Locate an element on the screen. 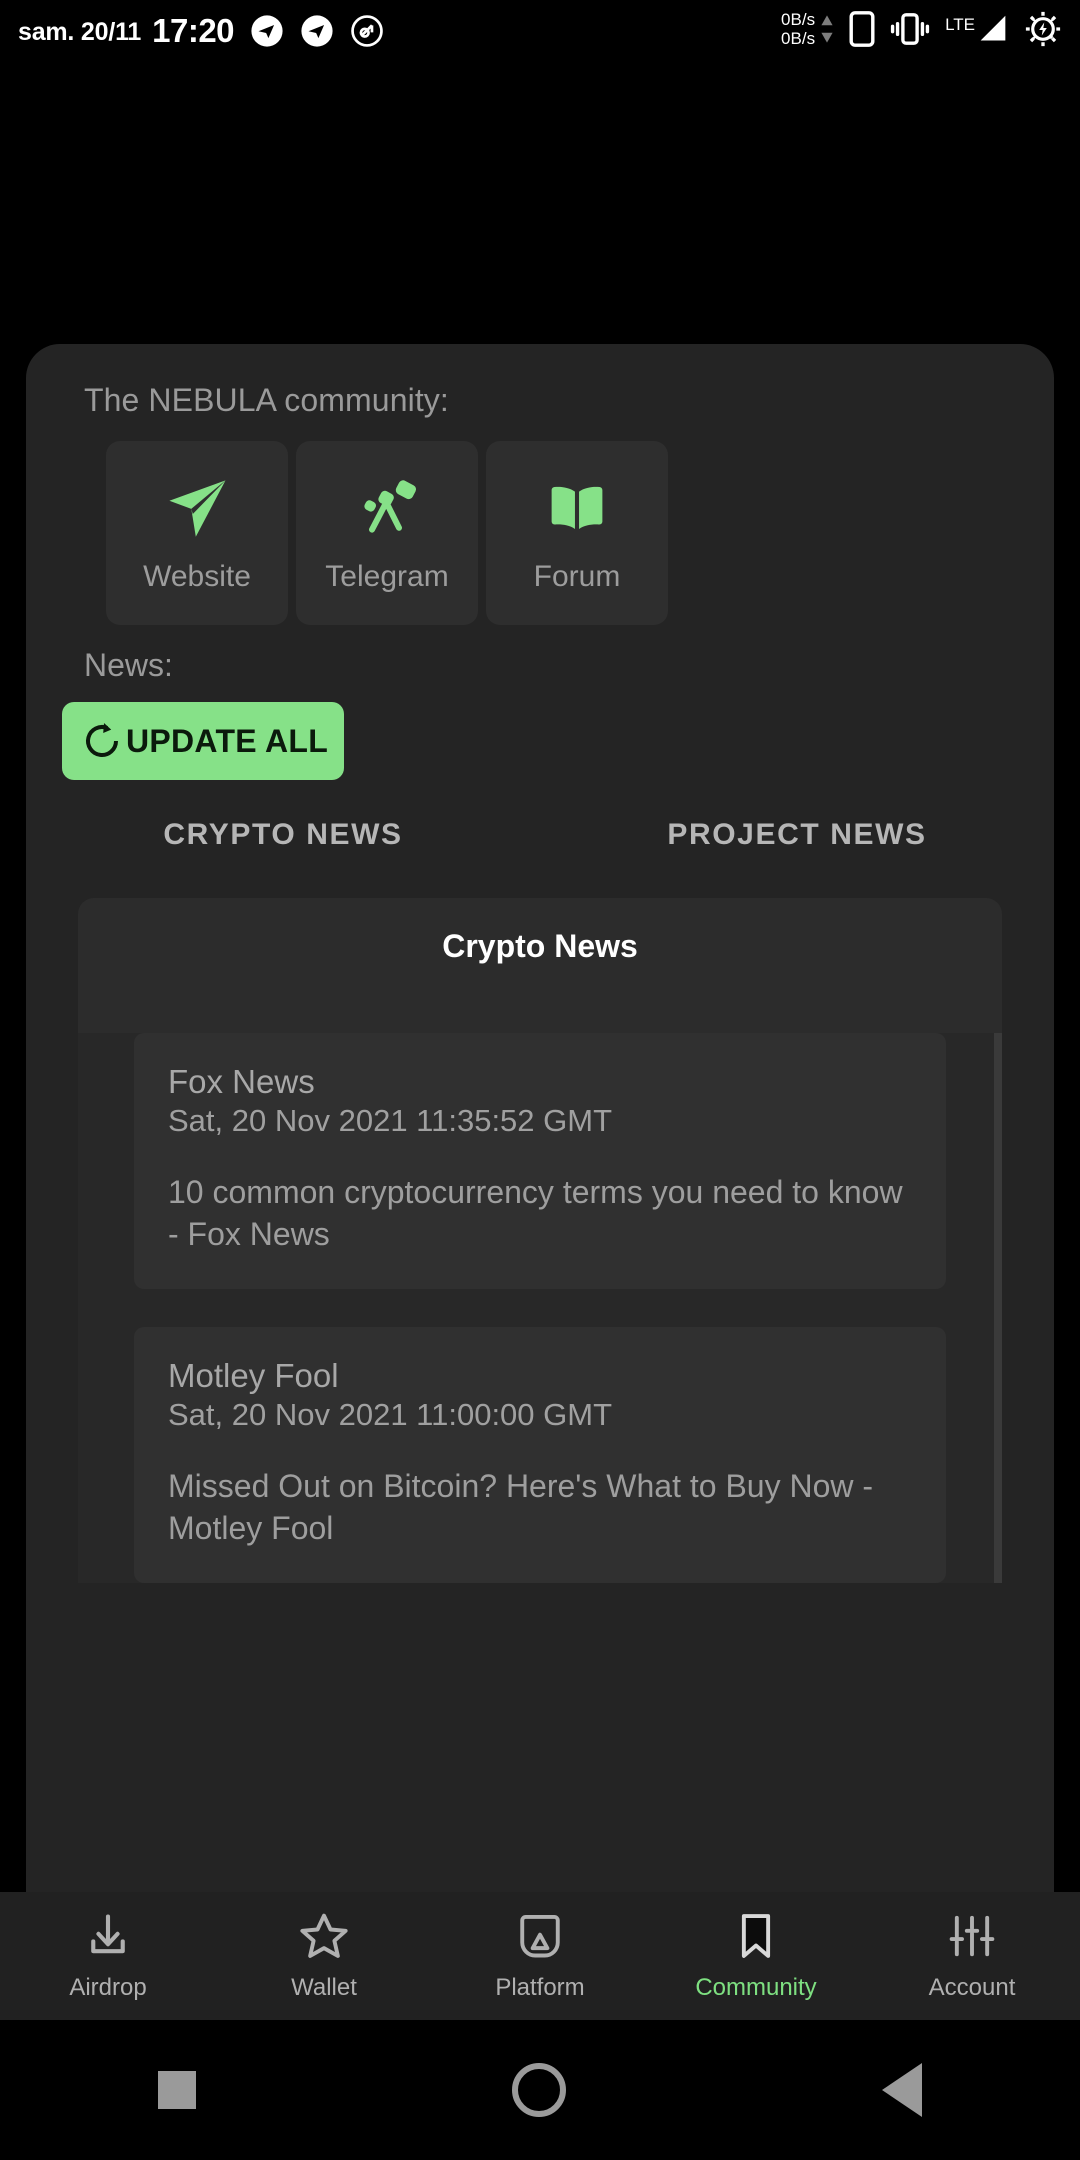 The height and width of the screenshot is (2160, 1080). update-all-button: UPDATE ALL is located at coordinates (203, 741).